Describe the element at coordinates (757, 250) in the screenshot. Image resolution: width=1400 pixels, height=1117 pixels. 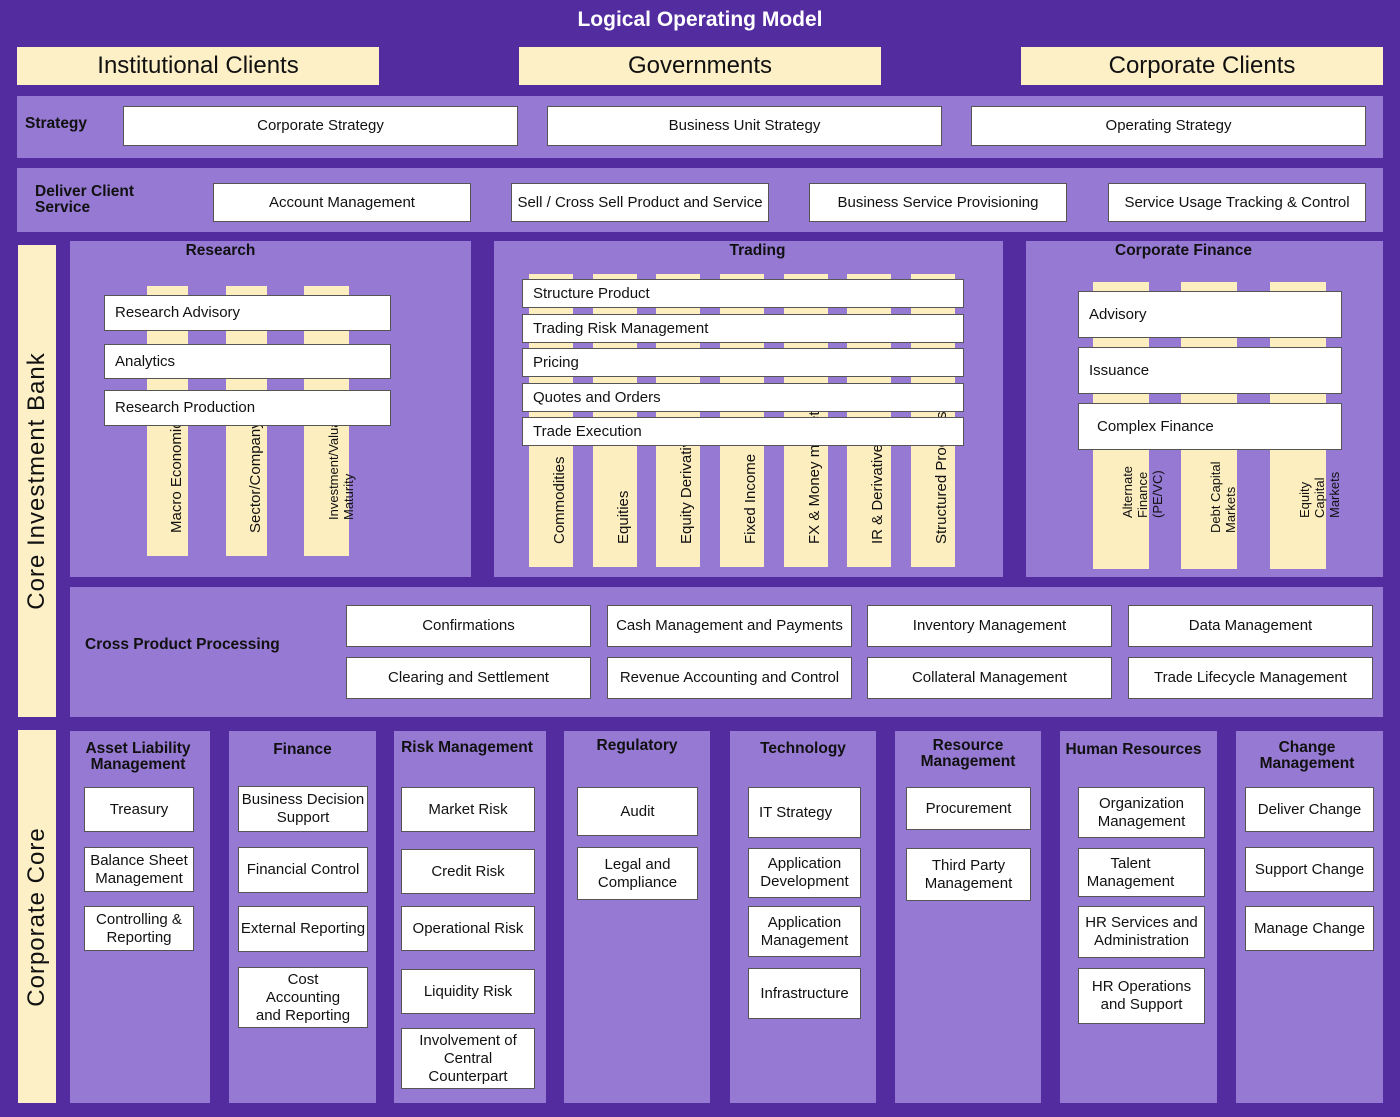
I see `trading-header: Trading` at that location.